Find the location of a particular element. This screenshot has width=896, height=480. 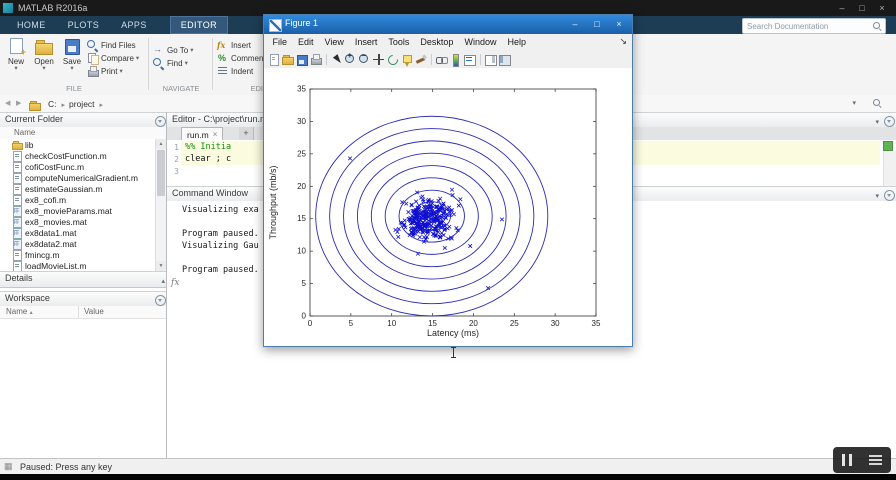

details-header: Details ▴ is located at coordinates (85, 279).